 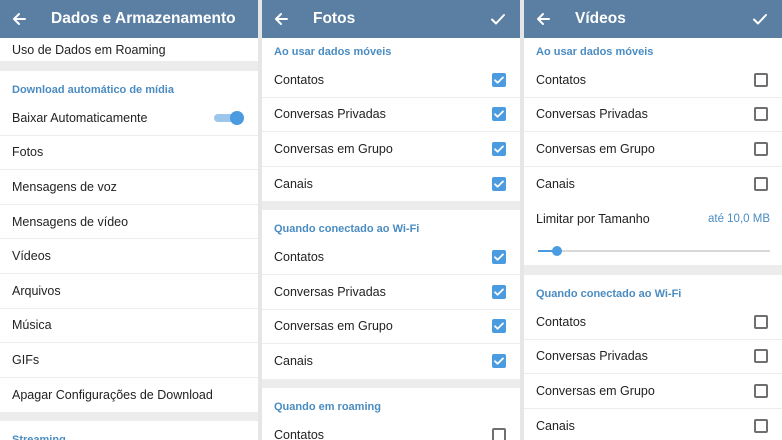 What do you see at coordinates (143, 18) in the screenshot?
I see `page-title: Dados e Armazenamento` at bounding box center [143, 18].